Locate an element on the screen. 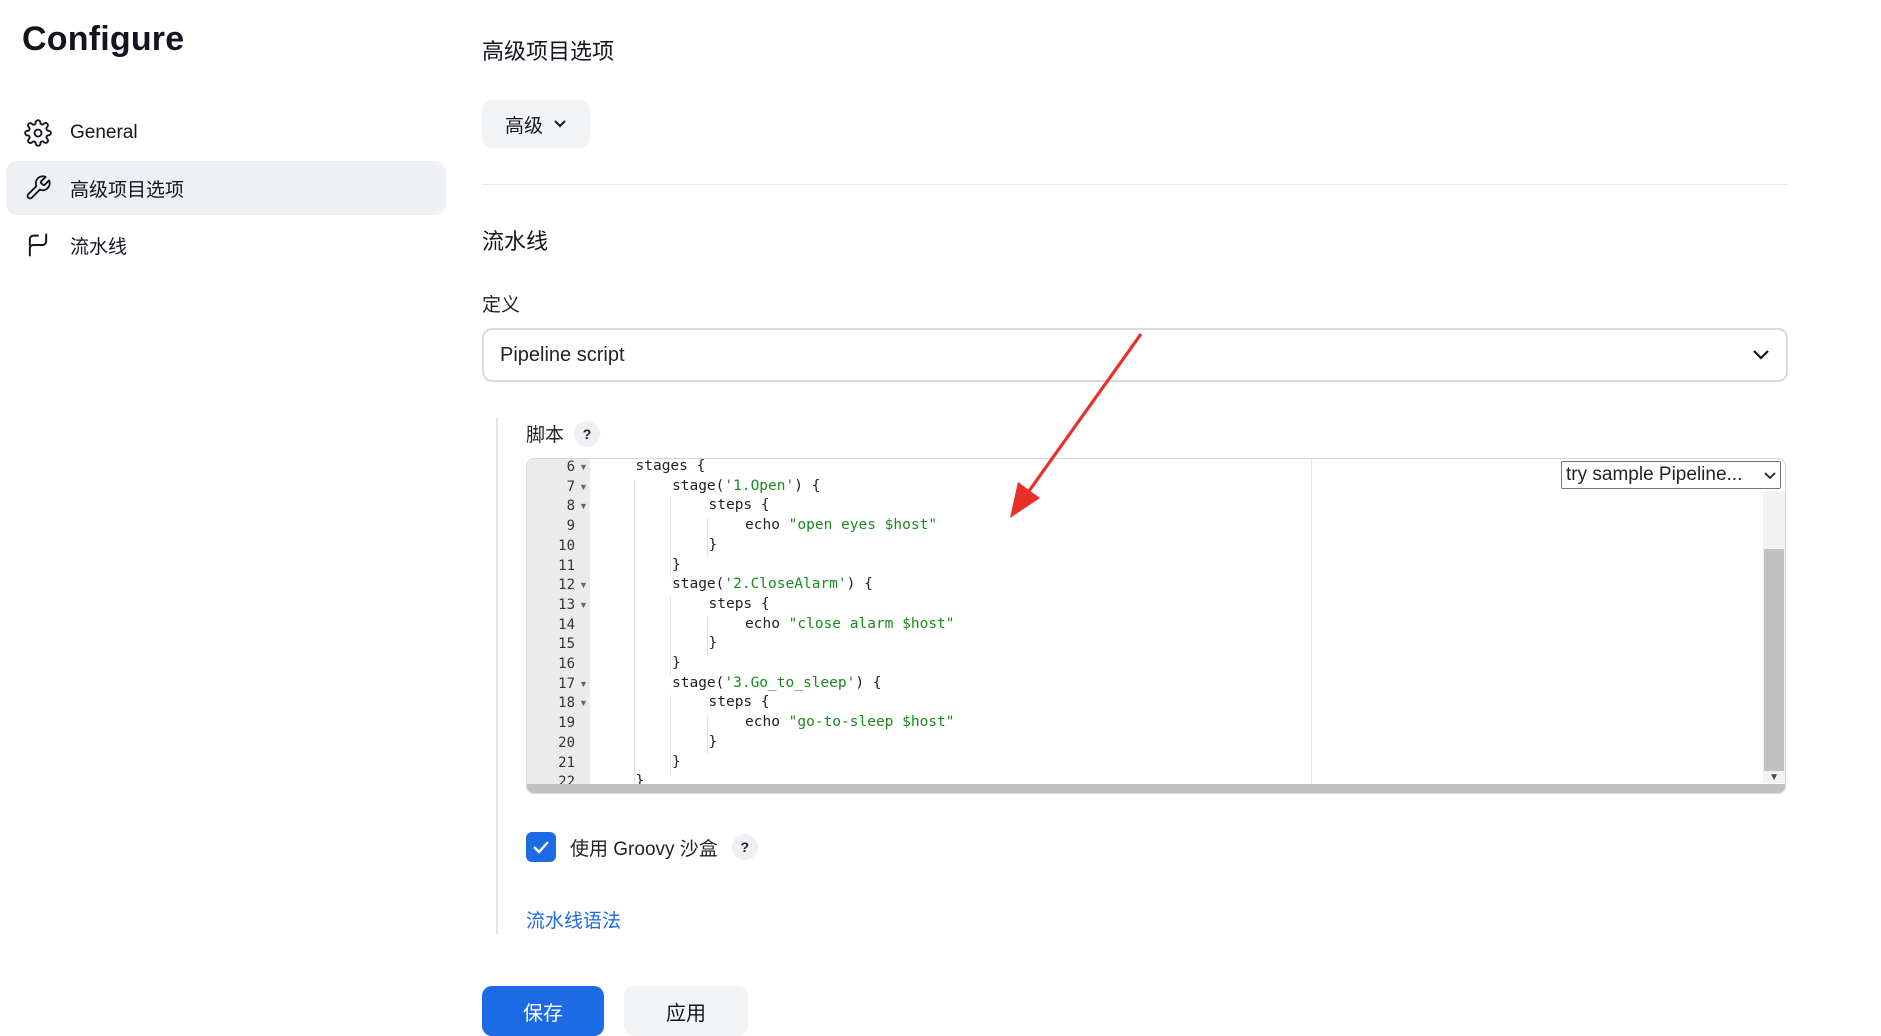 The image size is (1881, 1036). save-button: 保存 is located at coordinates (543, 1011).